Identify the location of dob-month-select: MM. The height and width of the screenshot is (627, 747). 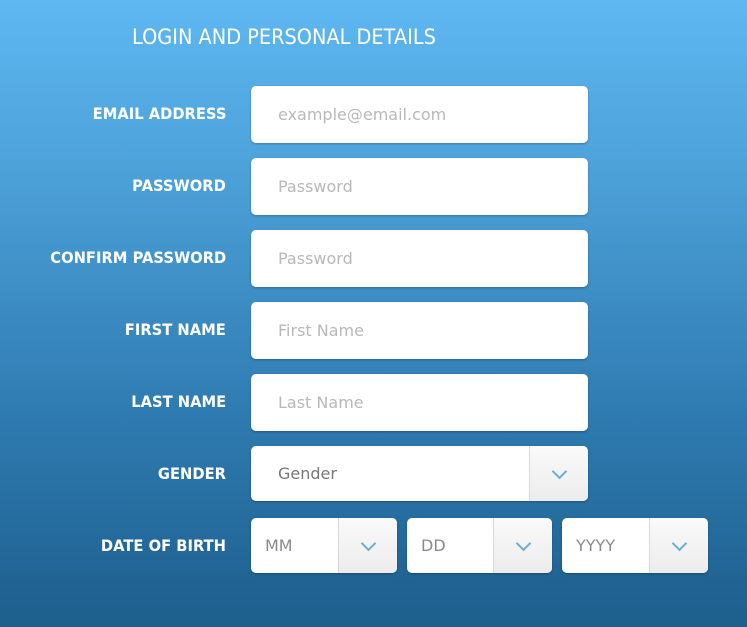
(324, 545).